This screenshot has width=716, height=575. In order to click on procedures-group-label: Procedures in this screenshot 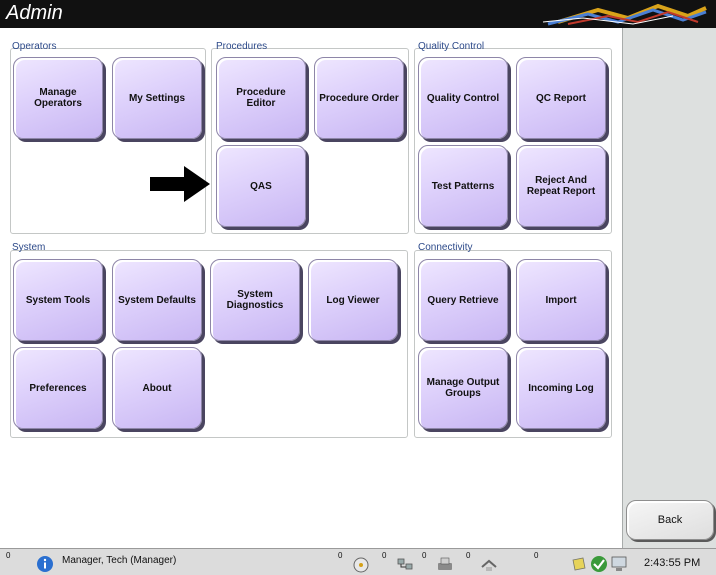, I will do `click(242, 46)`.